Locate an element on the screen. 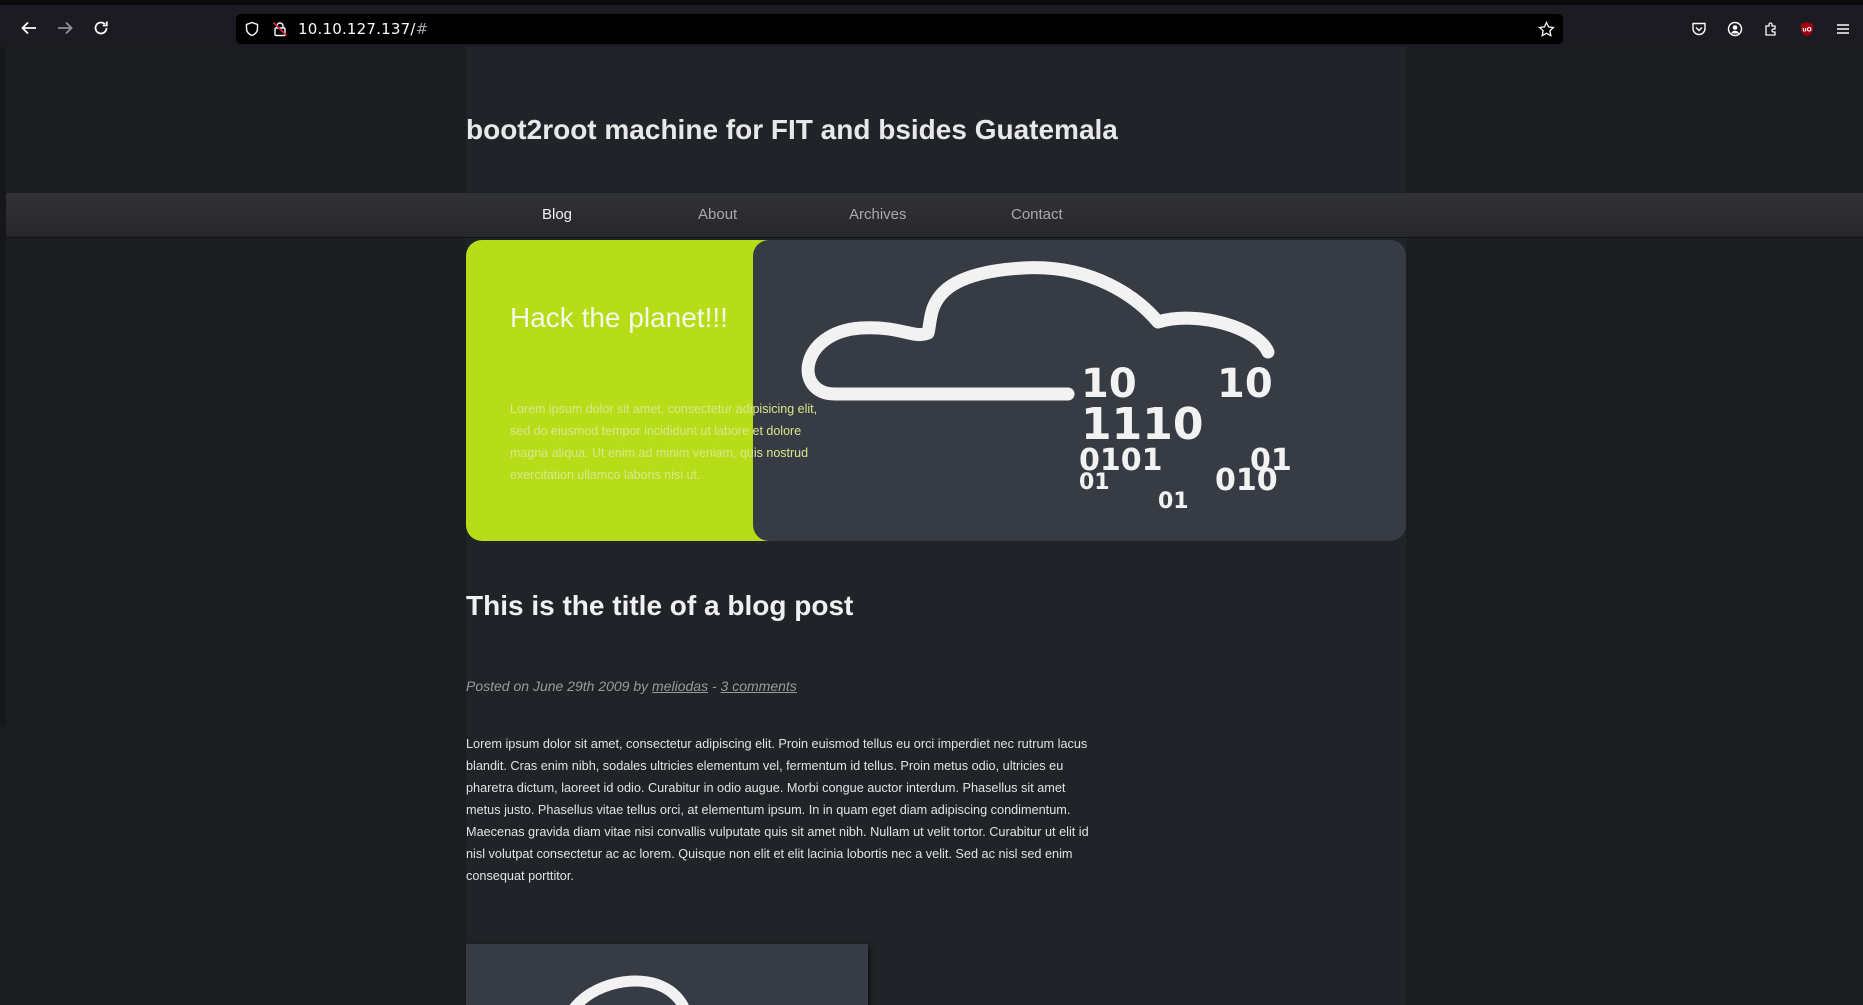  cloud-outline is located at coordinates (1038, 331).